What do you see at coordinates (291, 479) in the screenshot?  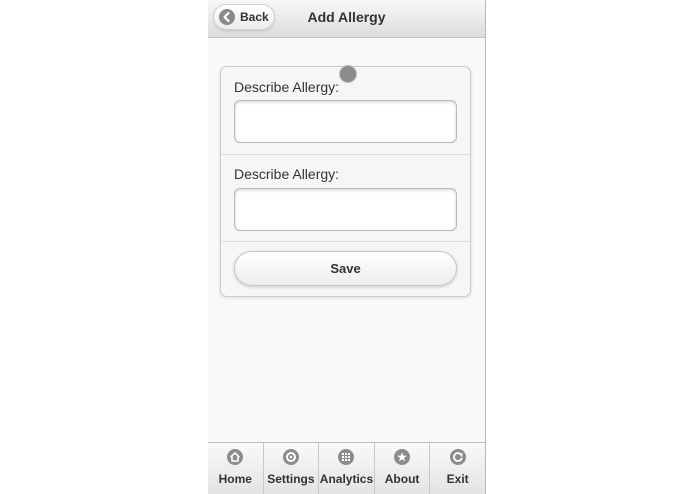 I see `nav-label-settings: Settings` at bounding box center [291, 479].